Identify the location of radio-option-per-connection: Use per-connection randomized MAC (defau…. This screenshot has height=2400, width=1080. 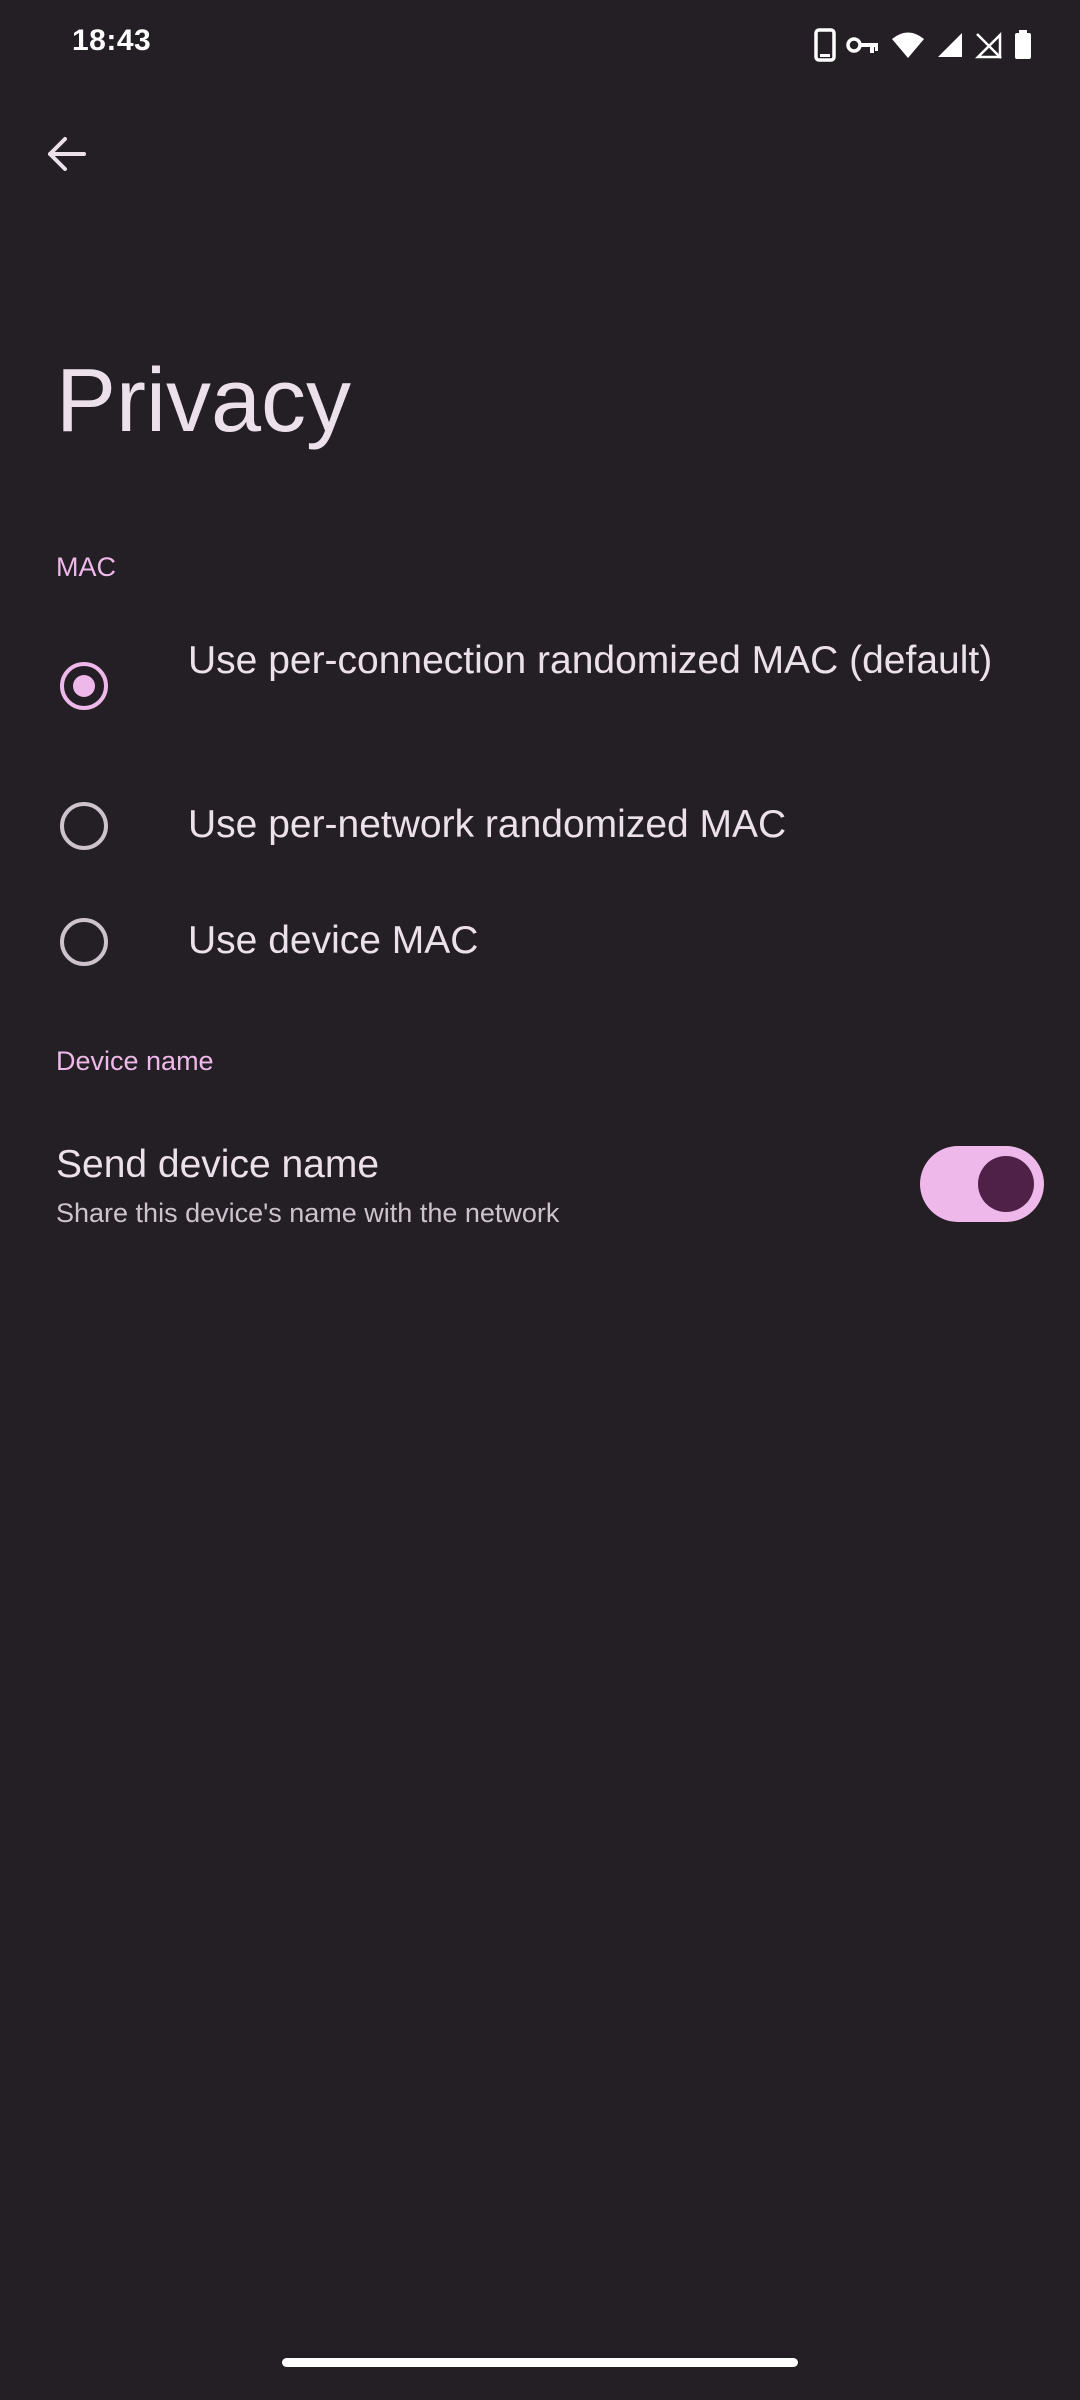
(540, 686).